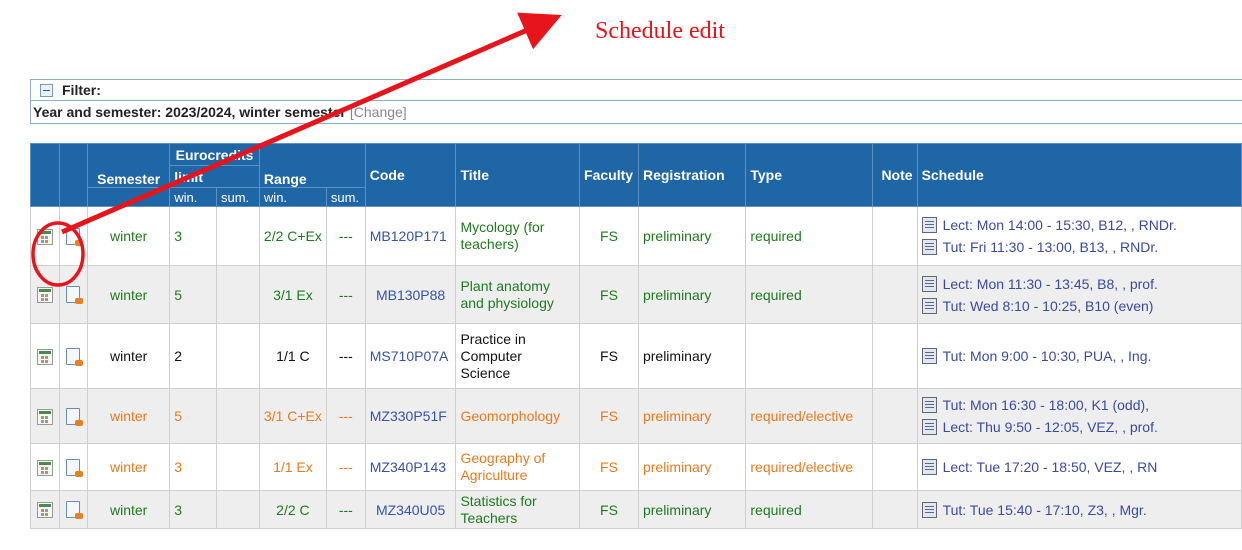 The image size is (1242, 550). Describe the element at coordinates (410, 294) in the screenshot. I see `course-code-link: MB130P88` at that location.